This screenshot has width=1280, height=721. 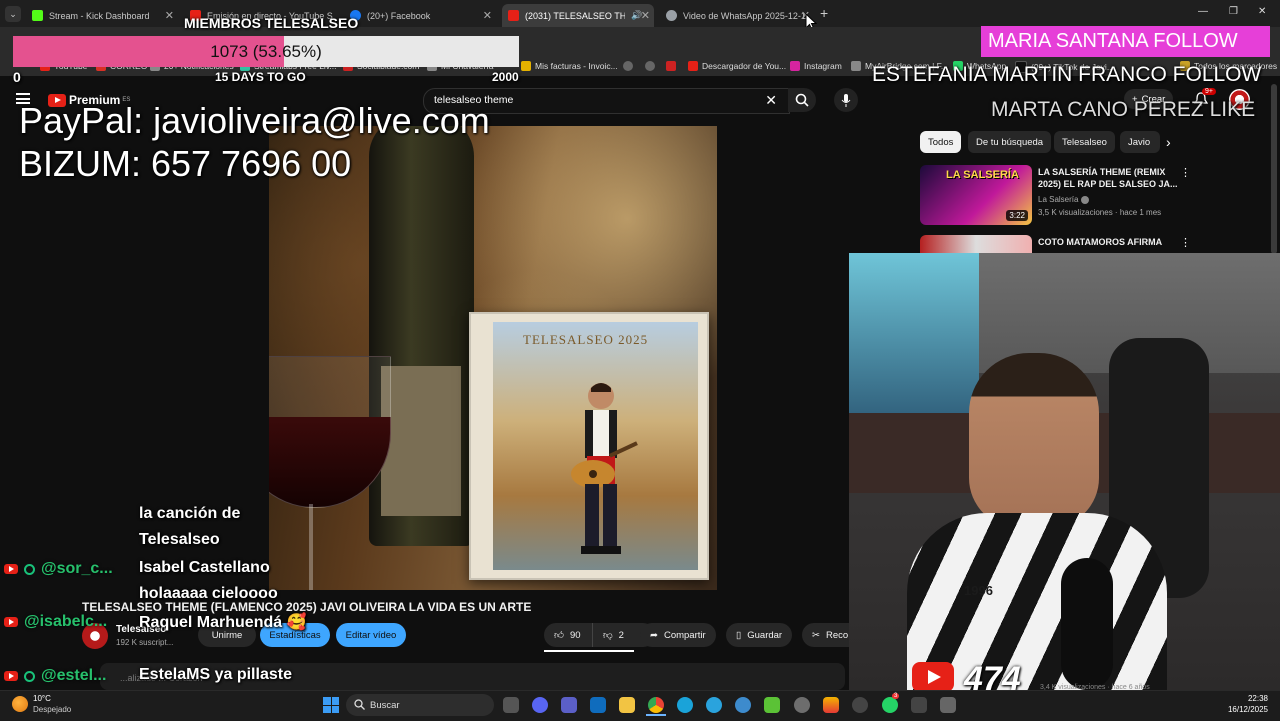 I want to click on tab-label: Video de WhatsApp 2025-12-1, so click(x=744, y=15).